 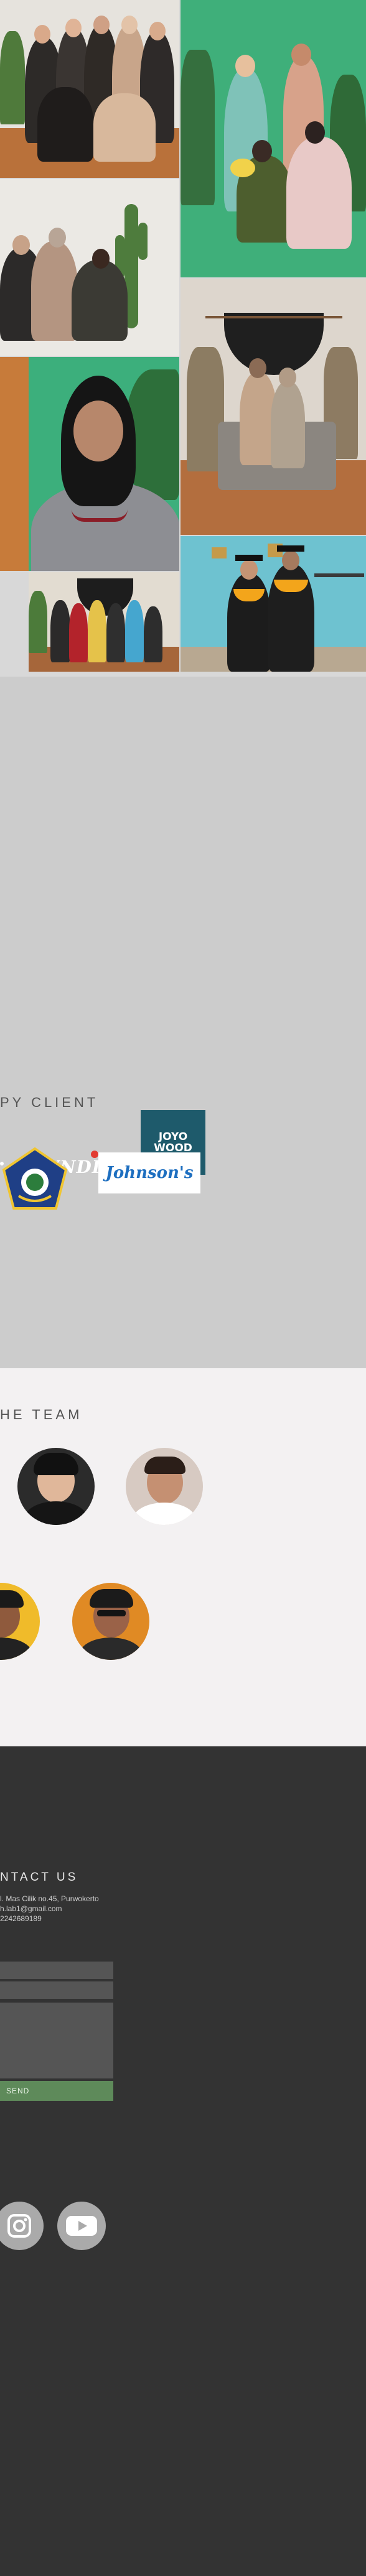 What do you see at coordinates (56, 2091) in the screenshot?
I see `send-button: SEND` at bounding box center [56, 2091].